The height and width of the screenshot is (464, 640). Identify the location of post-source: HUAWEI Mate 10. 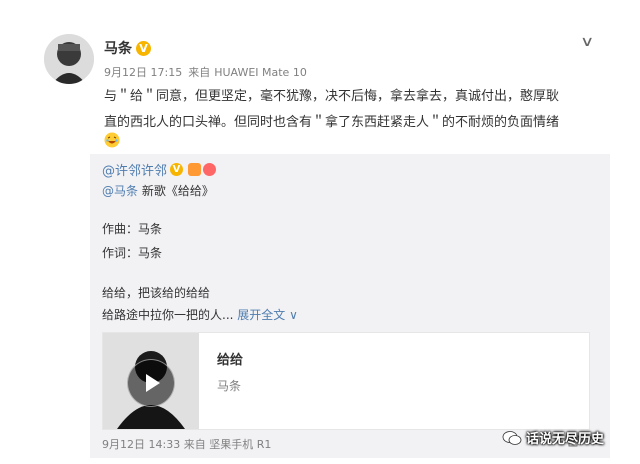
(260, 72).